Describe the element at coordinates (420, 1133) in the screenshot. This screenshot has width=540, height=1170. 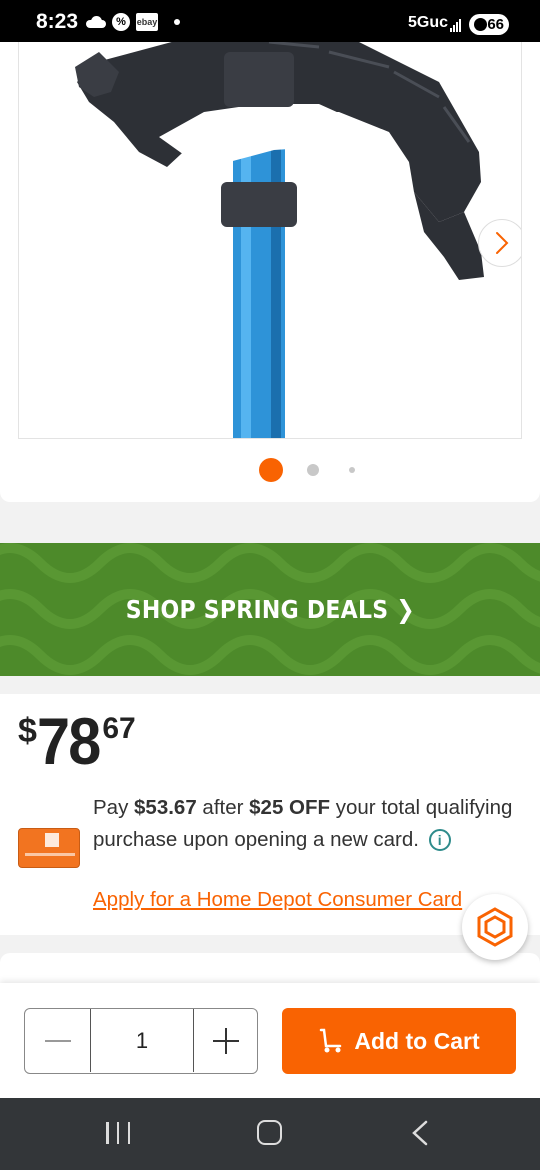
I see `back-icon` at that location.